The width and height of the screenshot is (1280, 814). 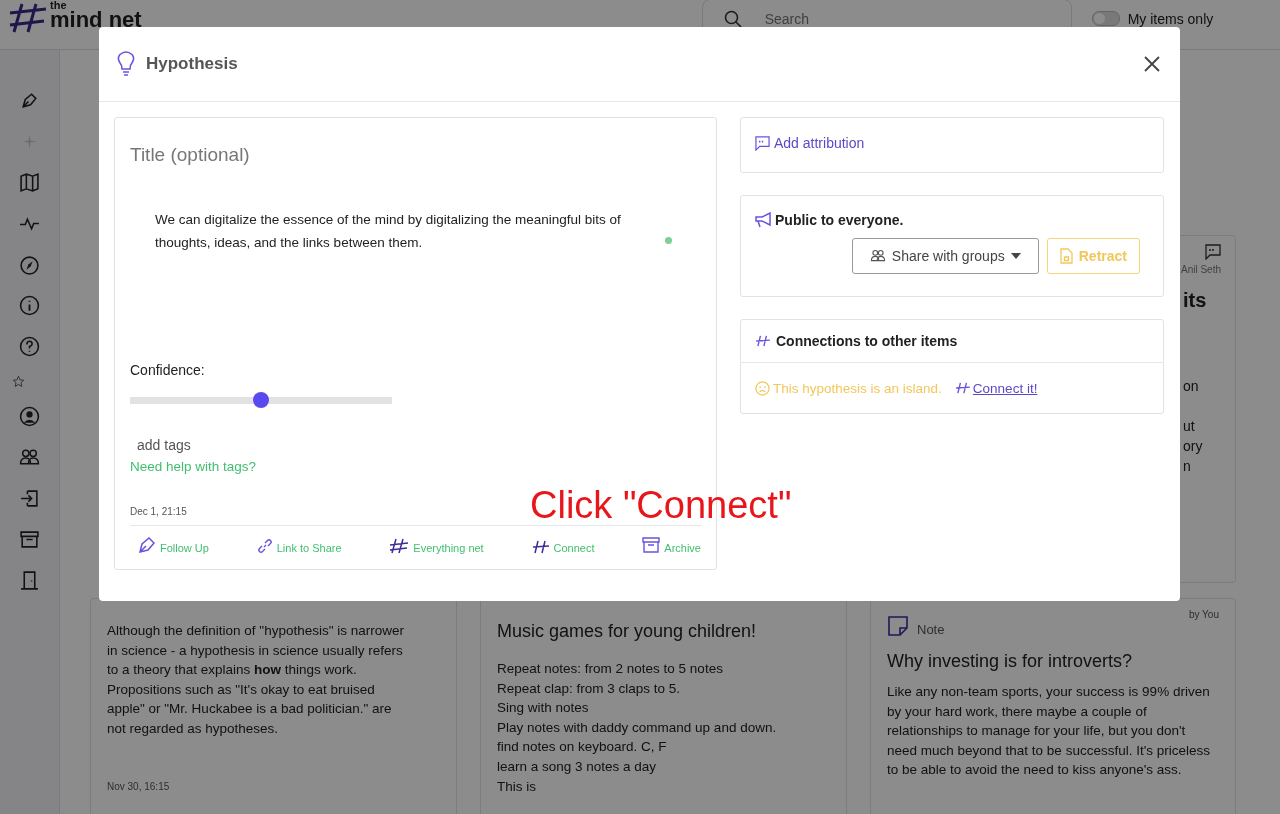 I want to click on hash-icon, so click(x=399, y=546).